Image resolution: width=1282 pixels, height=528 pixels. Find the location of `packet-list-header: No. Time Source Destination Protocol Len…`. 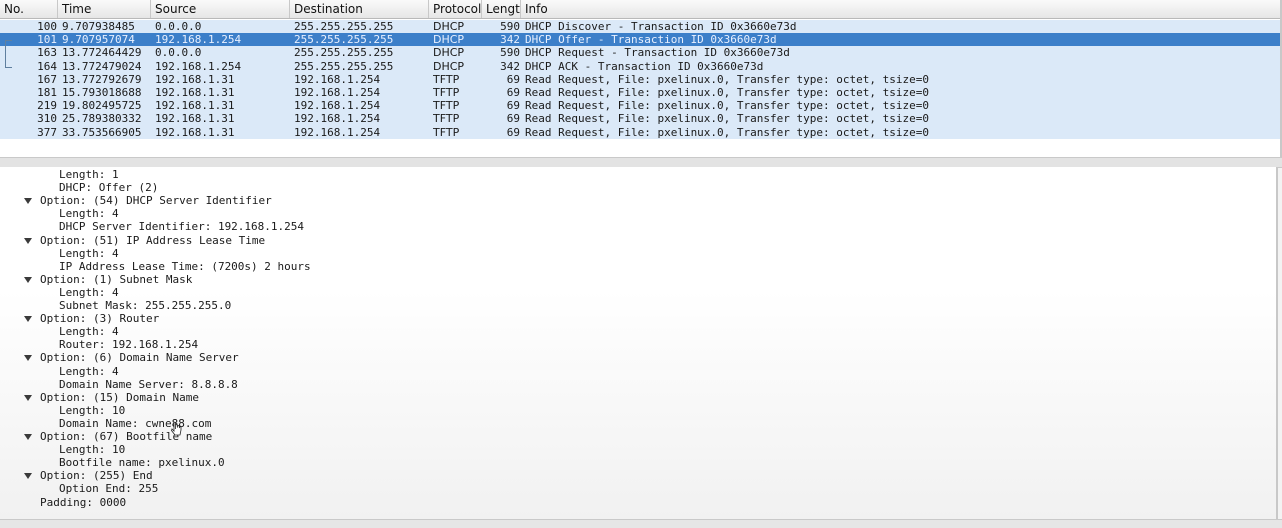

packet-list-header: No. Time Source Destination Protocol Len… is located at coordinates (640, 9).